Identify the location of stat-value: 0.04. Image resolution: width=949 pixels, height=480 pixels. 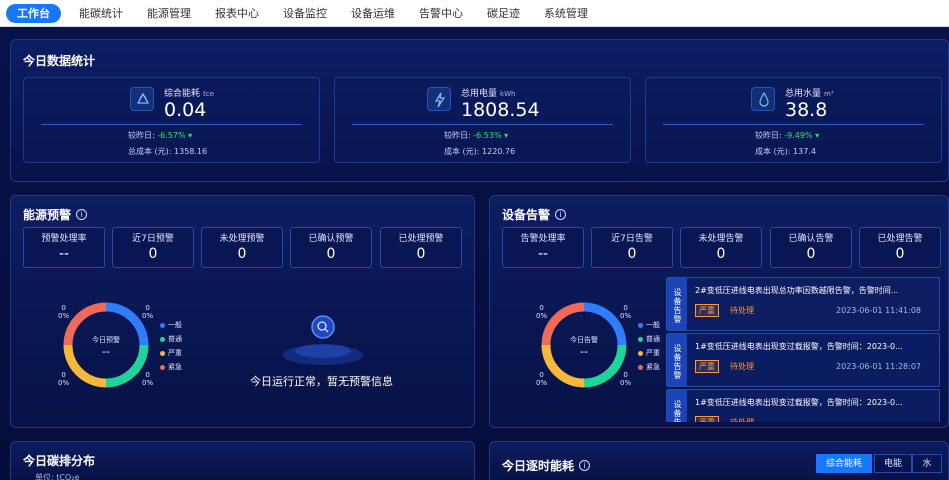
(185, 110).